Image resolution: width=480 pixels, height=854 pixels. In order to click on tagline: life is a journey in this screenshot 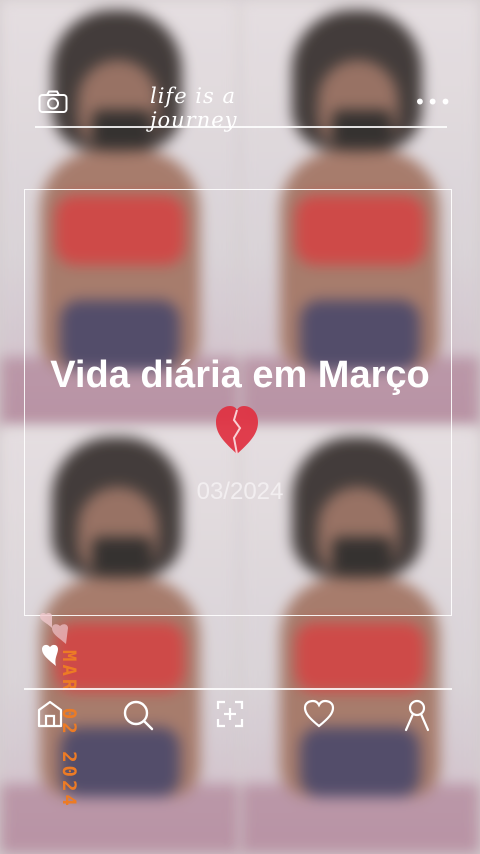, I will do `click(194, 108)`.